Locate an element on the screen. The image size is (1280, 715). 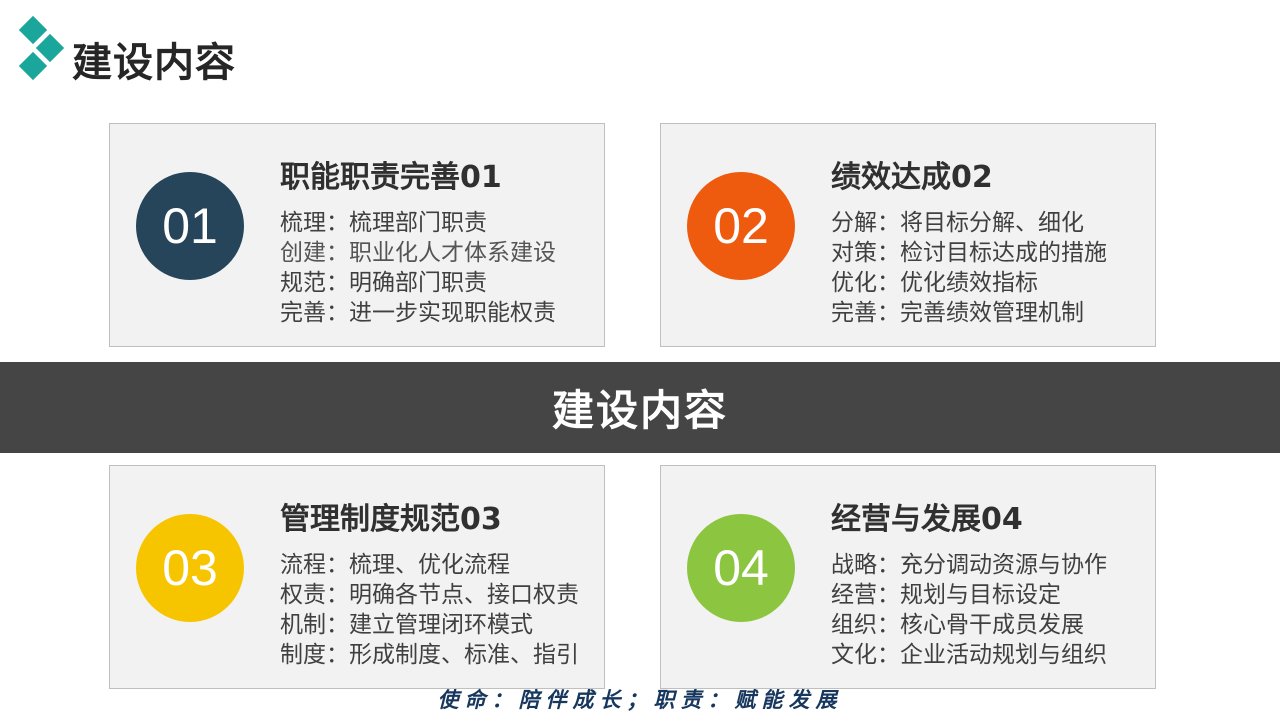
card-line: 规范：明确部门职责 is located at coordinates (383, 283).